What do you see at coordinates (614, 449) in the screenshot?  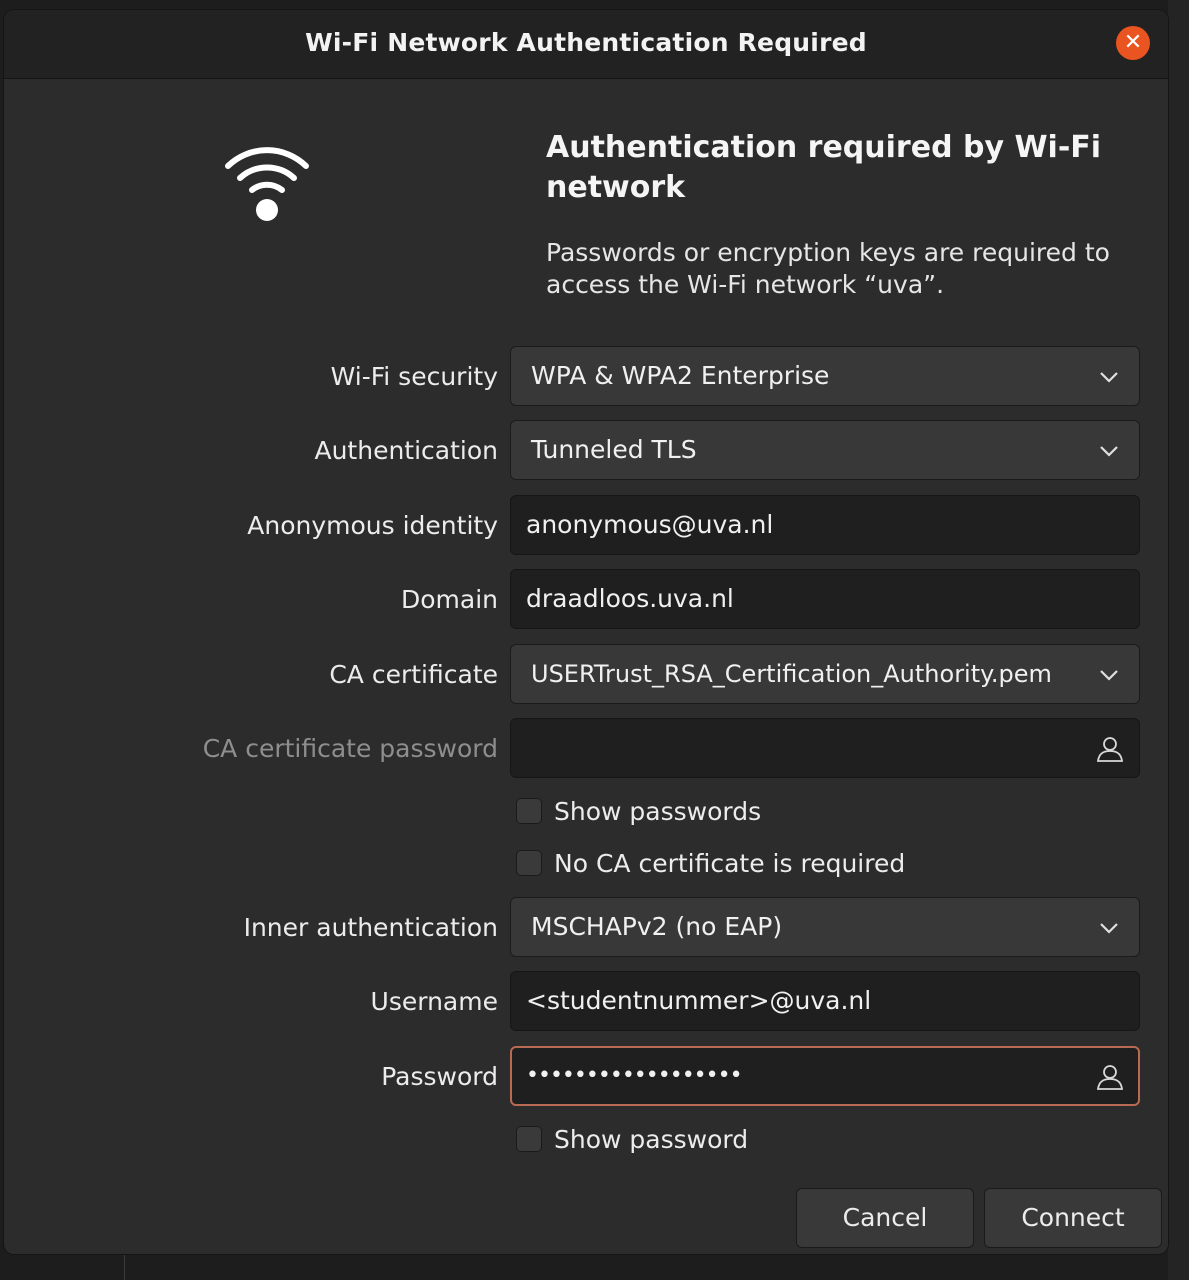 I see `authentication-value: Tunneled TLS` at bounding box center [614, 449].